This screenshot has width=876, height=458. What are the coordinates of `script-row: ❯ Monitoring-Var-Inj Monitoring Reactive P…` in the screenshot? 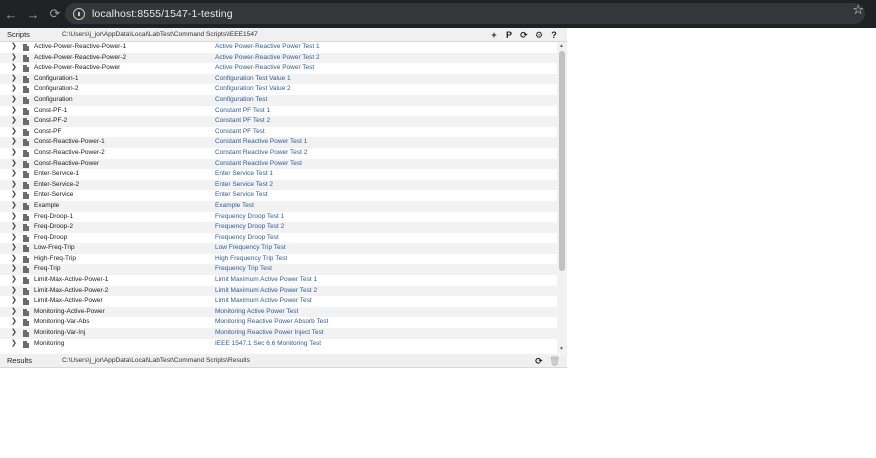 It's located at (278, 333).